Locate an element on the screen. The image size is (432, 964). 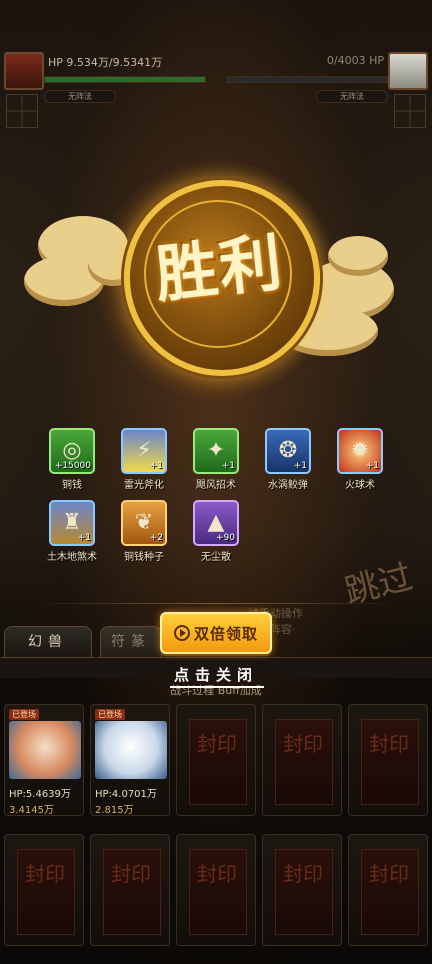
play-video-icon is located at coordinates (181, 633).